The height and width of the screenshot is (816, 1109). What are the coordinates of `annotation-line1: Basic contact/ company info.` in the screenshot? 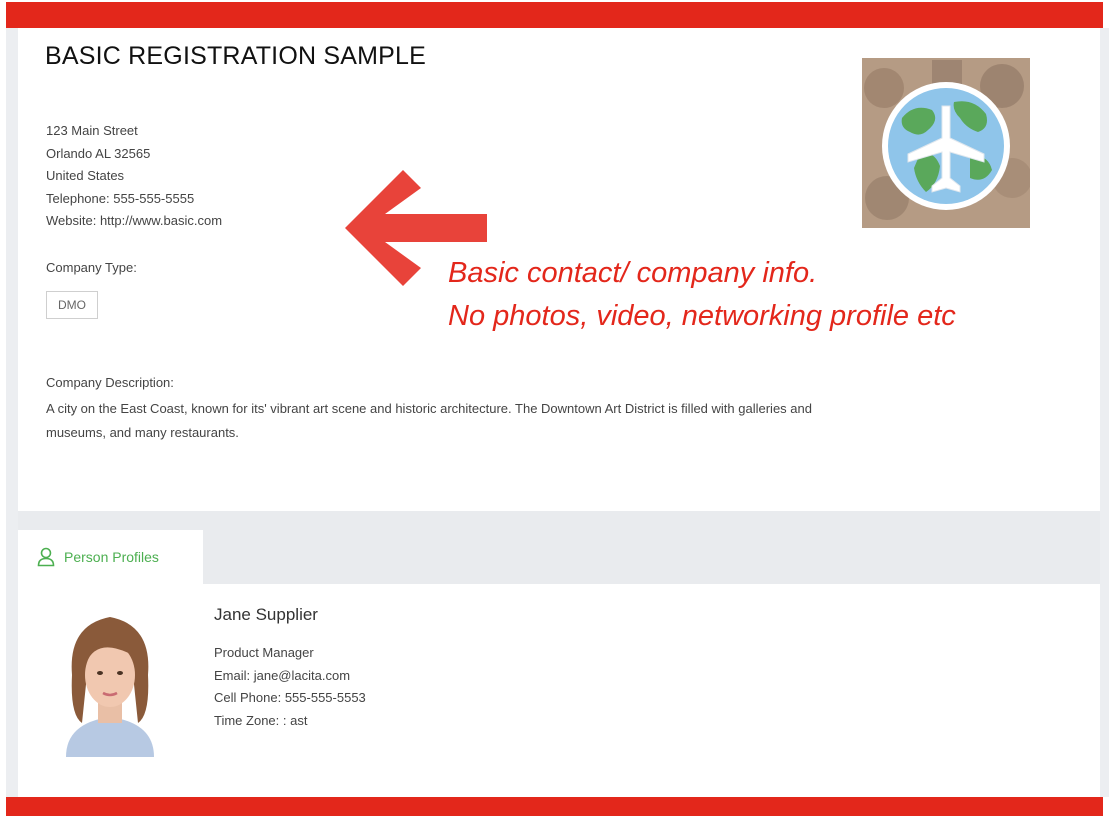 It's located at (633, 273).